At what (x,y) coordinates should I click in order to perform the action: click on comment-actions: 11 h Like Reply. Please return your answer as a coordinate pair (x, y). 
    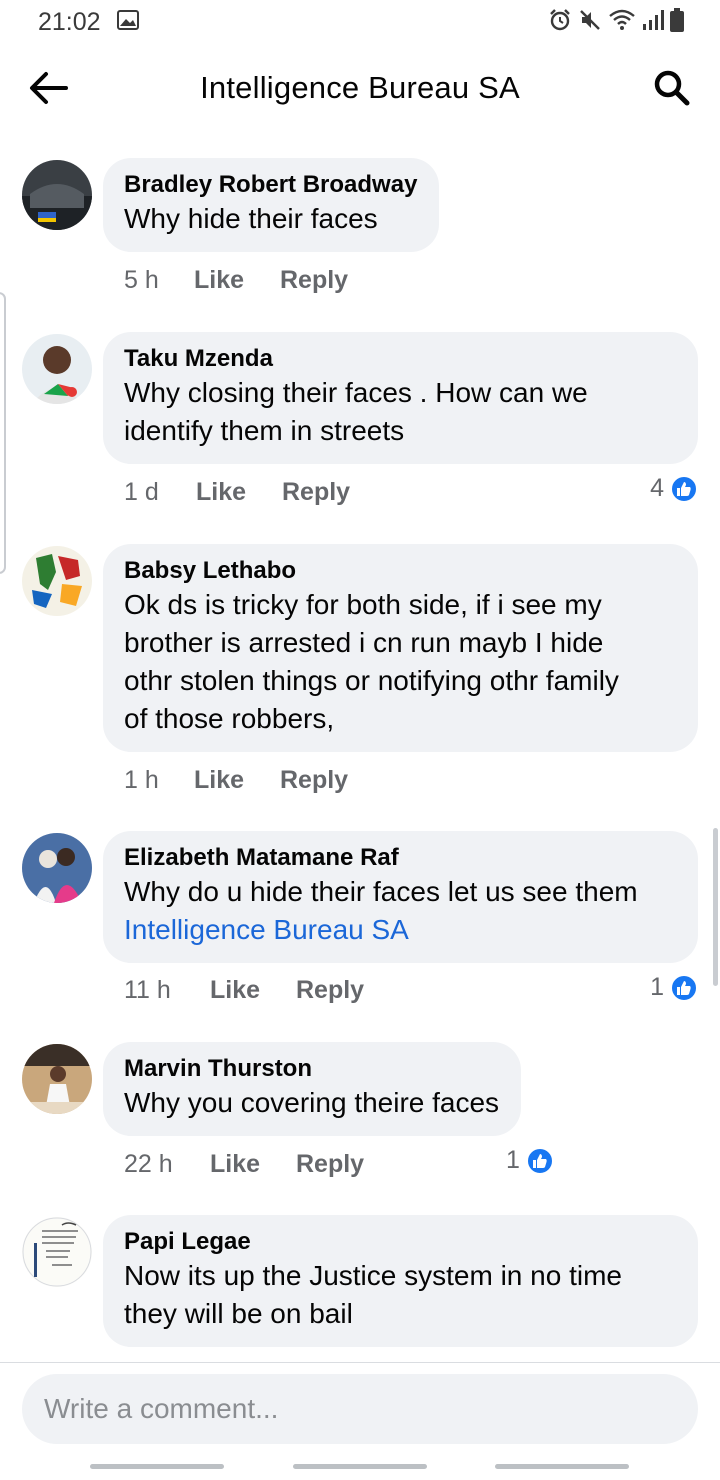
    Looking at the image, I should click on (244, 990).